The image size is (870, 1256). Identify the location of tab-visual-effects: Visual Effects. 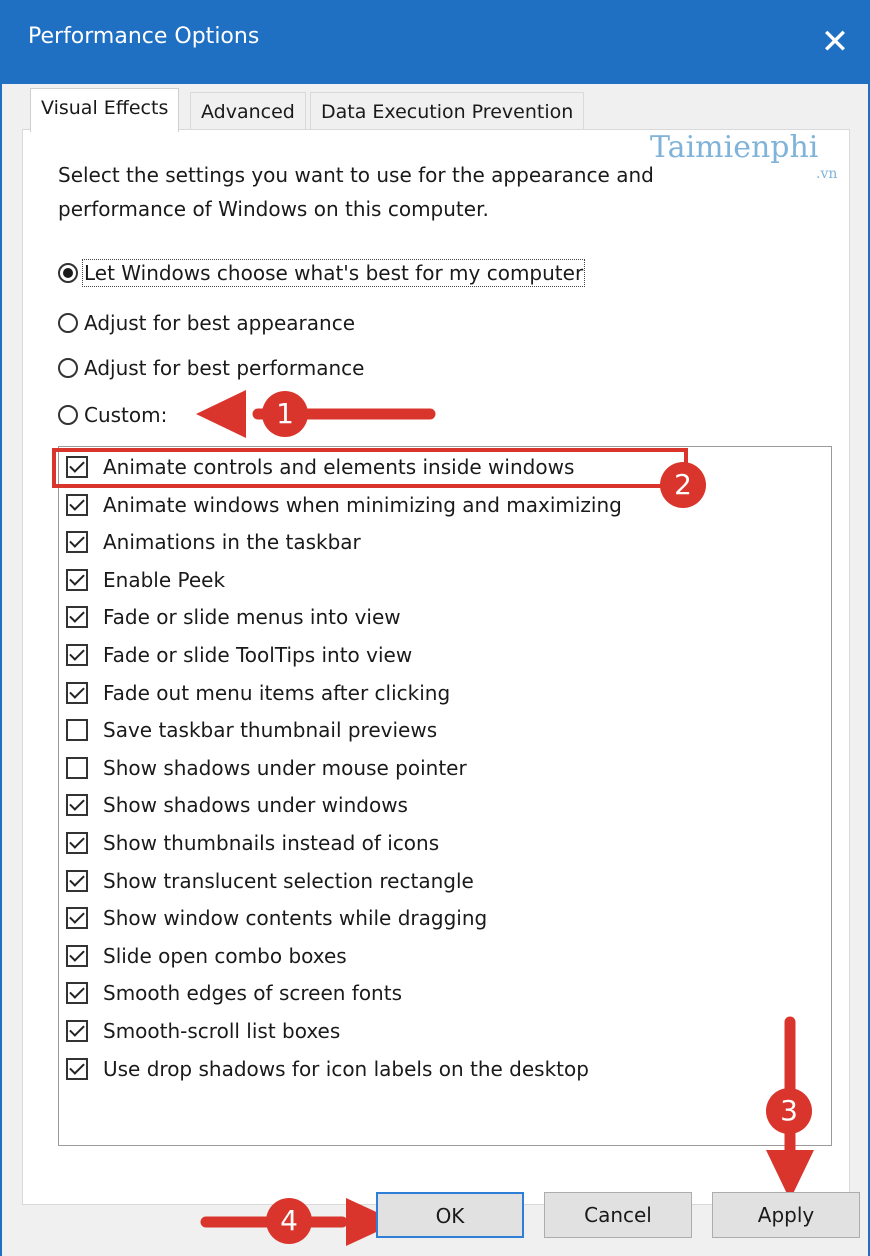
(105, 110).